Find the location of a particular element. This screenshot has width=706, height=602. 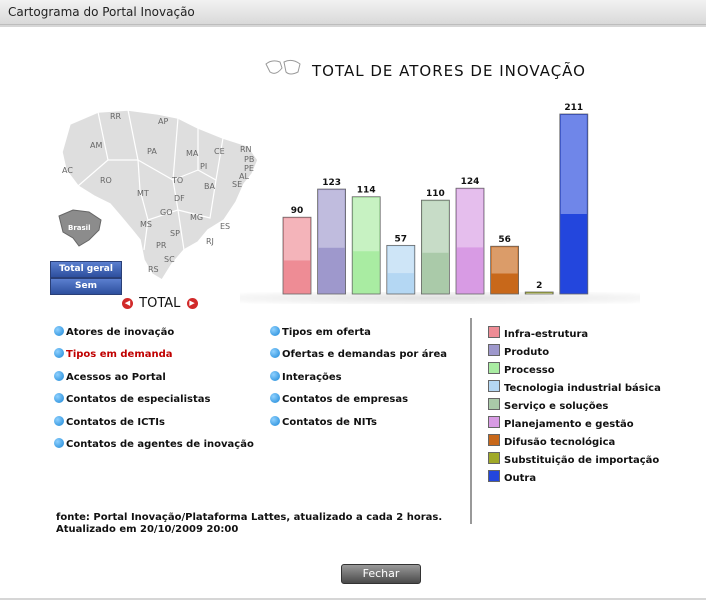

bar-value-label: 2 is located at coordinates (539, 286).